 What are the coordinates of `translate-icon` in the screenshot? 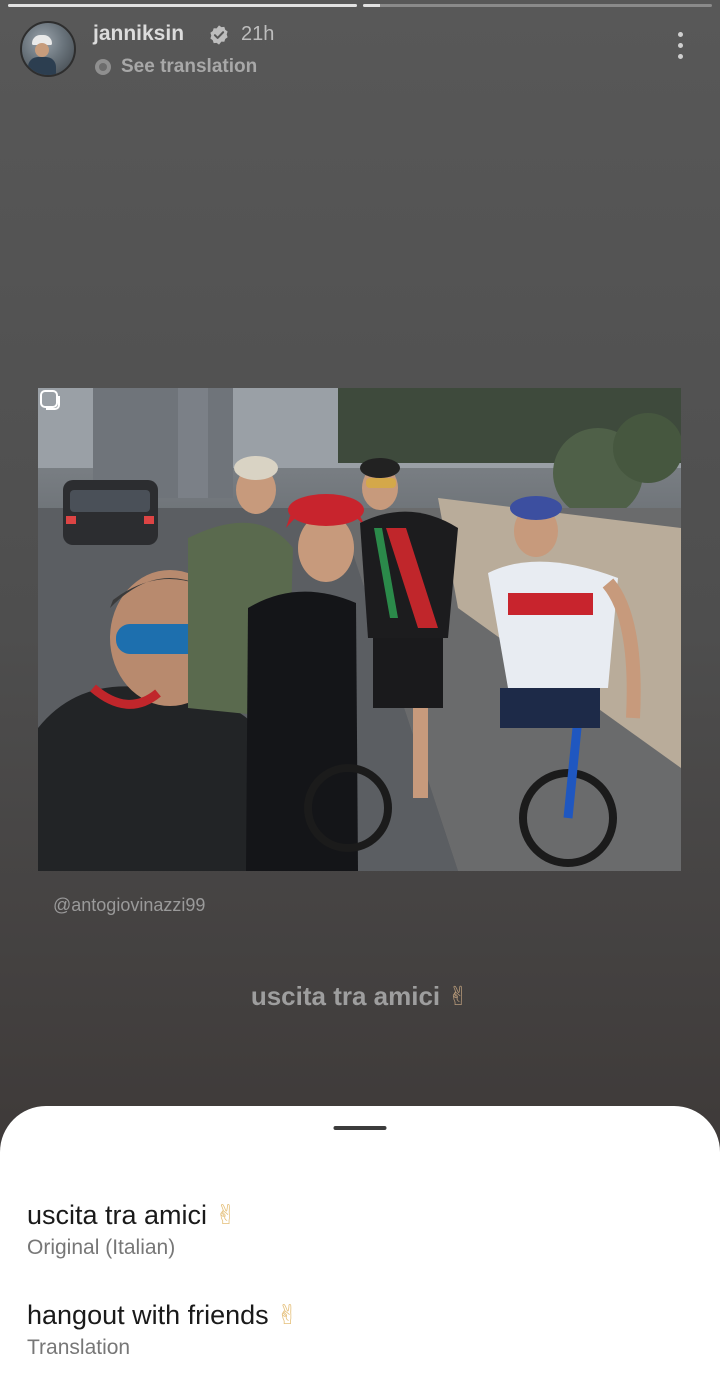 It's located at (103, 67).